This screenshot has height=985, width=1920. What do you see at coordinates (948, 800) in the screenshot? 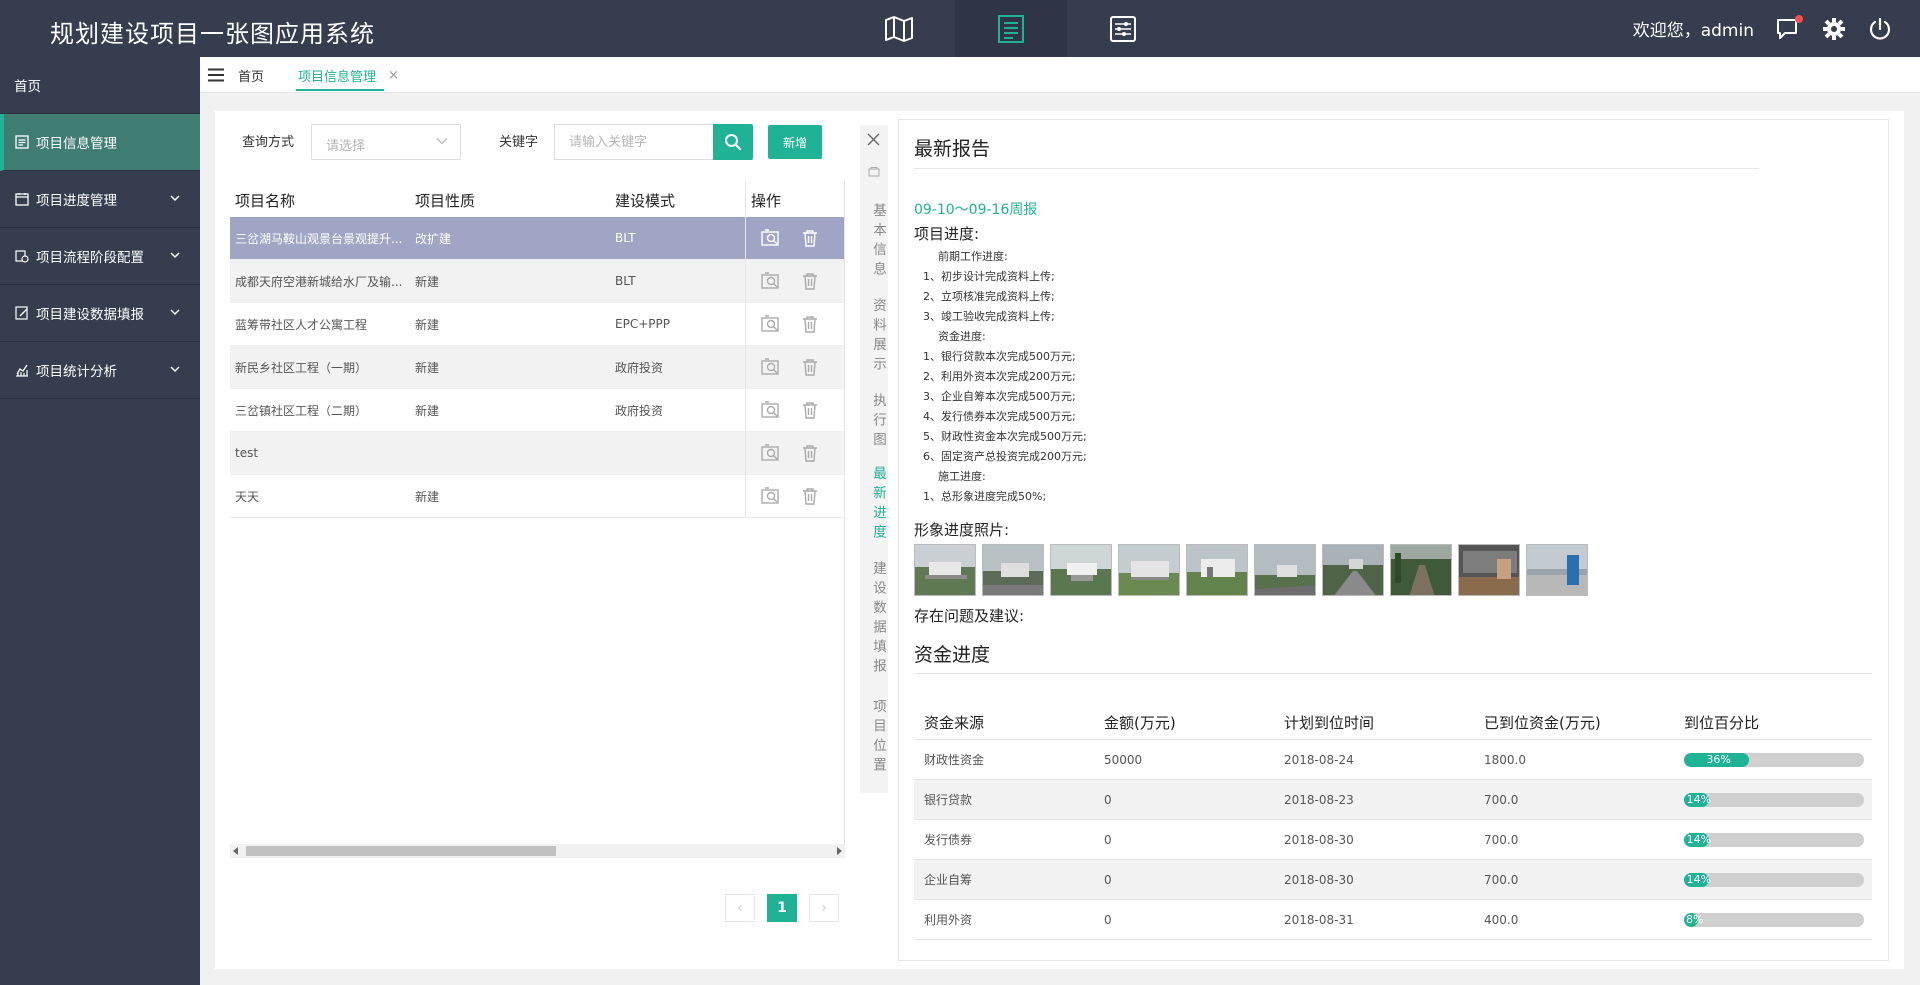
I see `fund-source-cell: 银行贷款` at bounding box center [948, 800].